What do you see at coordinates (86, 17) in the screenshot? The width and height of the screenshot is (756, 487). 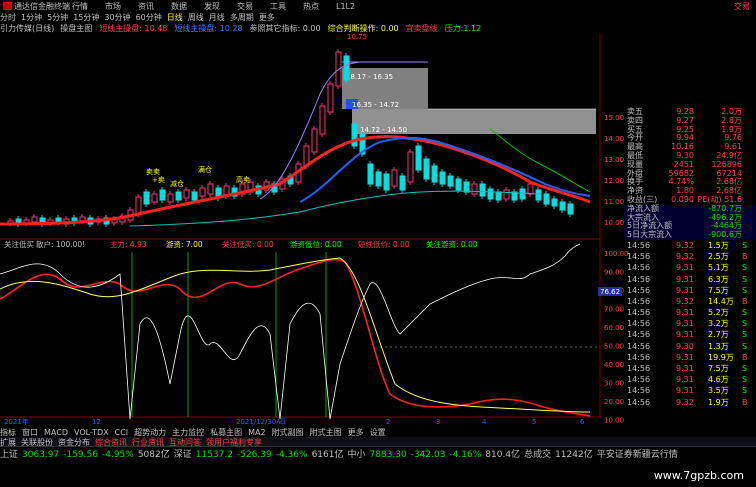 I see `period-tab: 15分钟` at bounding box center [86, 17].